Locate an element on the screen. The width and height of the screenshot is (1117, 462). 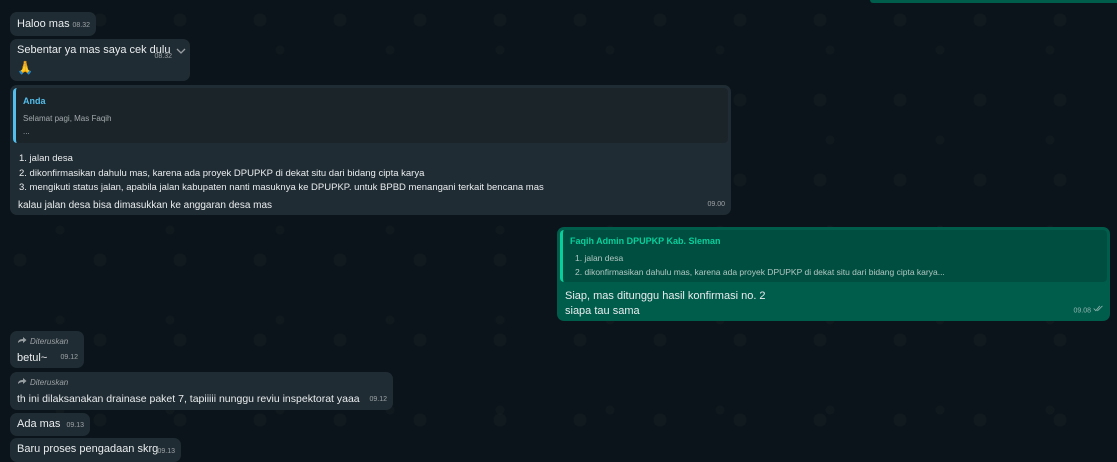
message-incoming-1: Haloo mas 08.32 is located at coordinates (53, 24).